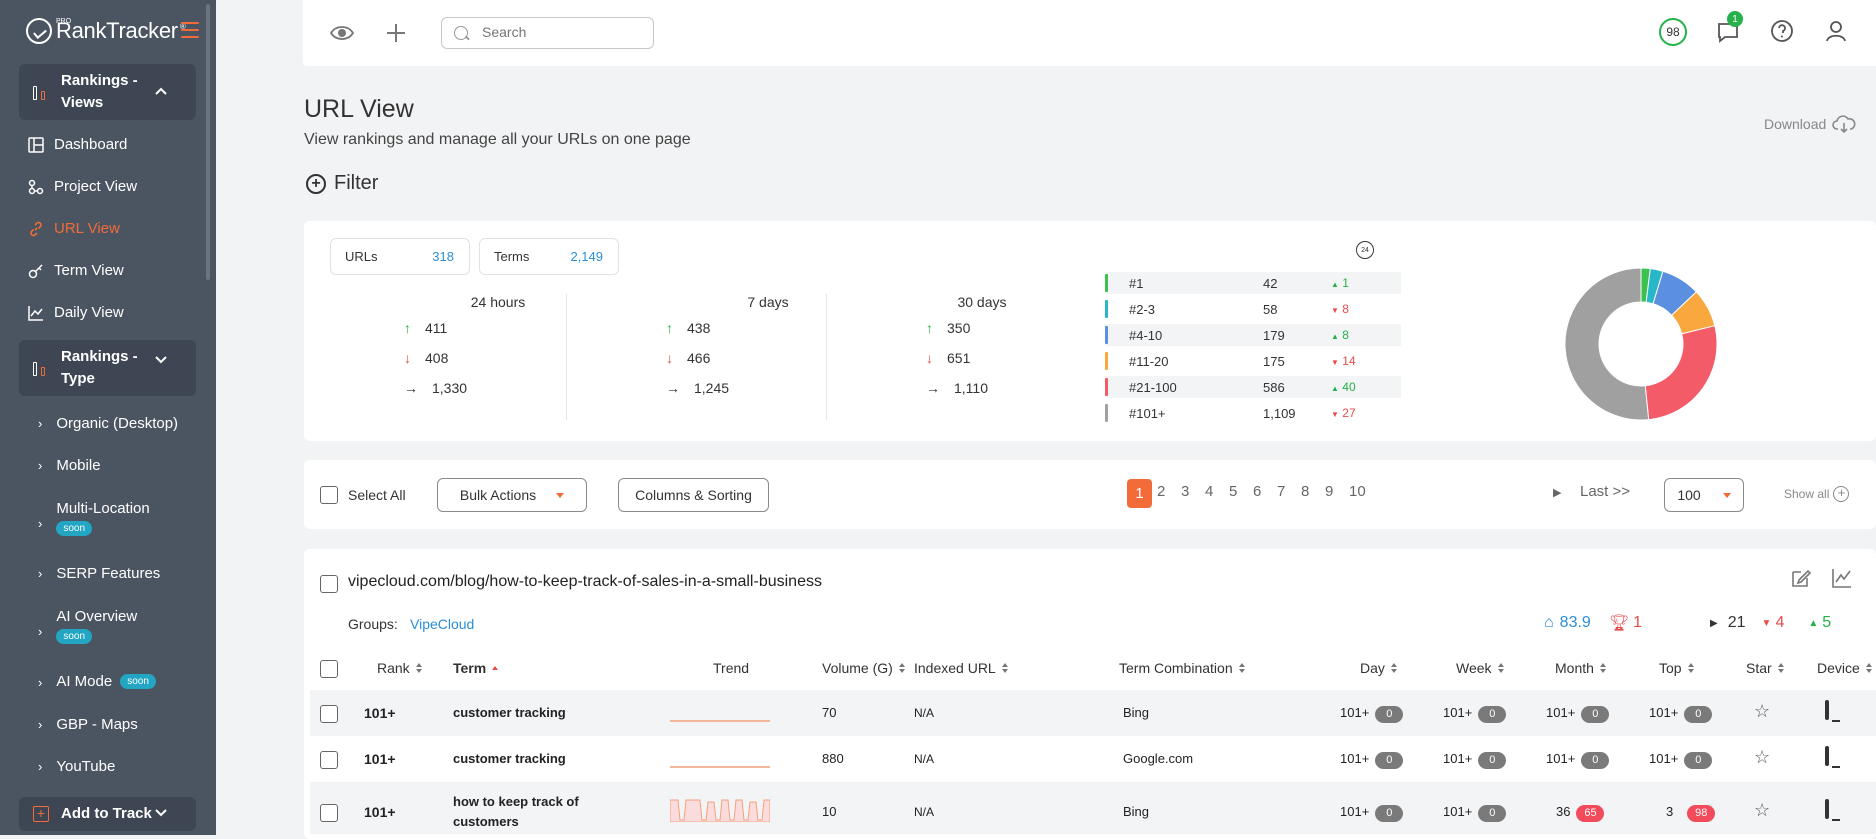 The height and width of the screenshot is (839, 1876). What do you see at coordinates (1161, 491) in the screenshot?
I see `page-2: 2` at bounding box center [1161, 491].